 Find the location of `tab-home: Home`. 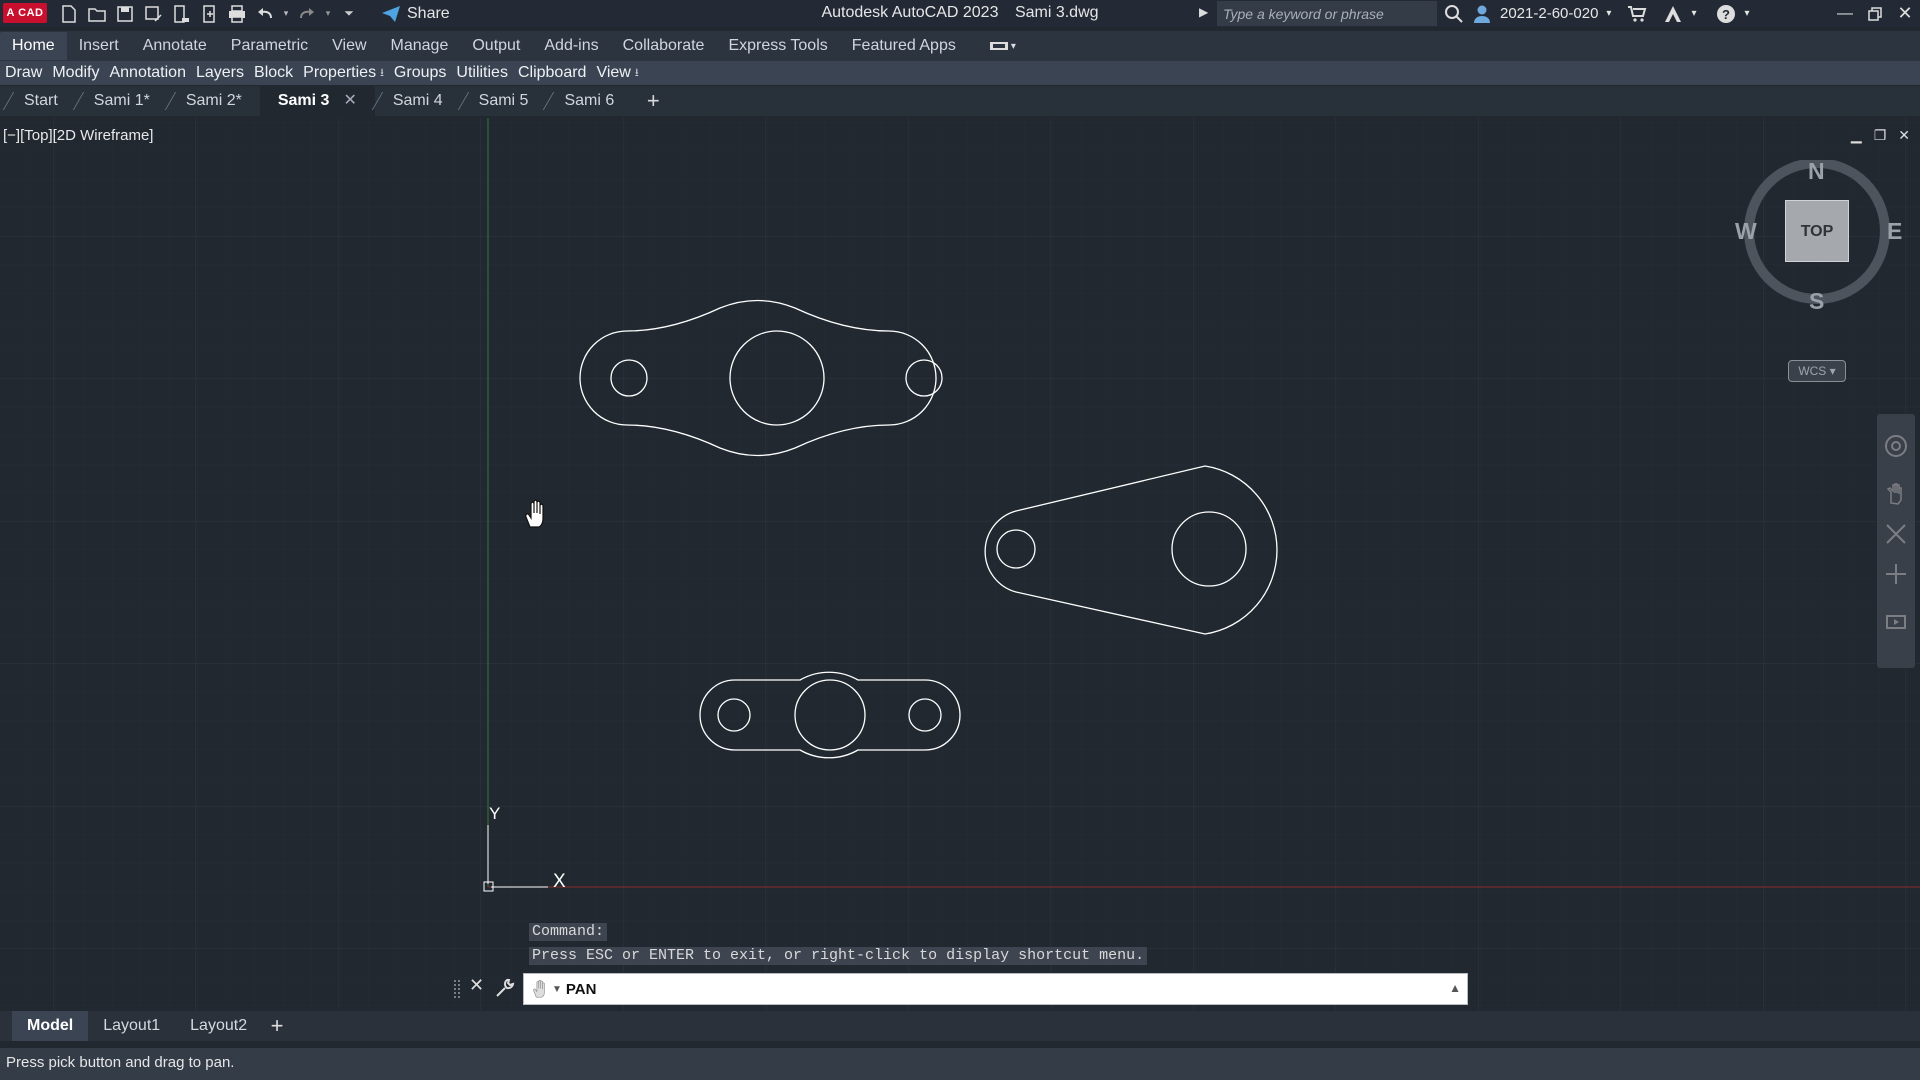

tab-home: Home is located at coordinates (33, 46).